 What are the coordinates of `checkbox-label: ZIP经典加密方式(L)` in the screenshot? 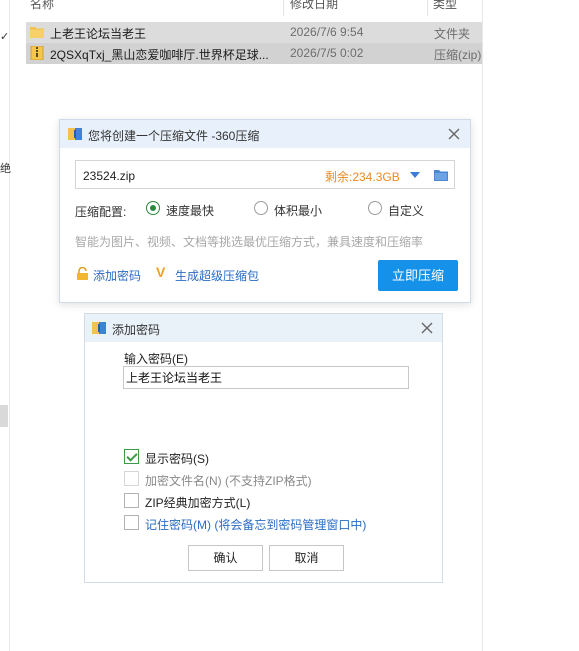 It's located at (198, 503).